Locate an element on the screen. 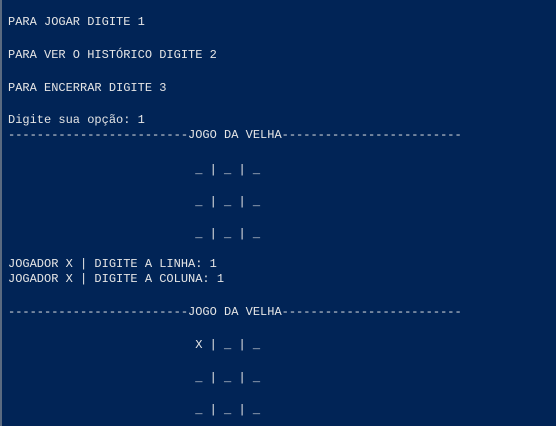 The width and height of the screenshot is (556, 426). menu-option-quit: PARA ENCERRAR DIGITE 3 is located at coordinates (87, 88).